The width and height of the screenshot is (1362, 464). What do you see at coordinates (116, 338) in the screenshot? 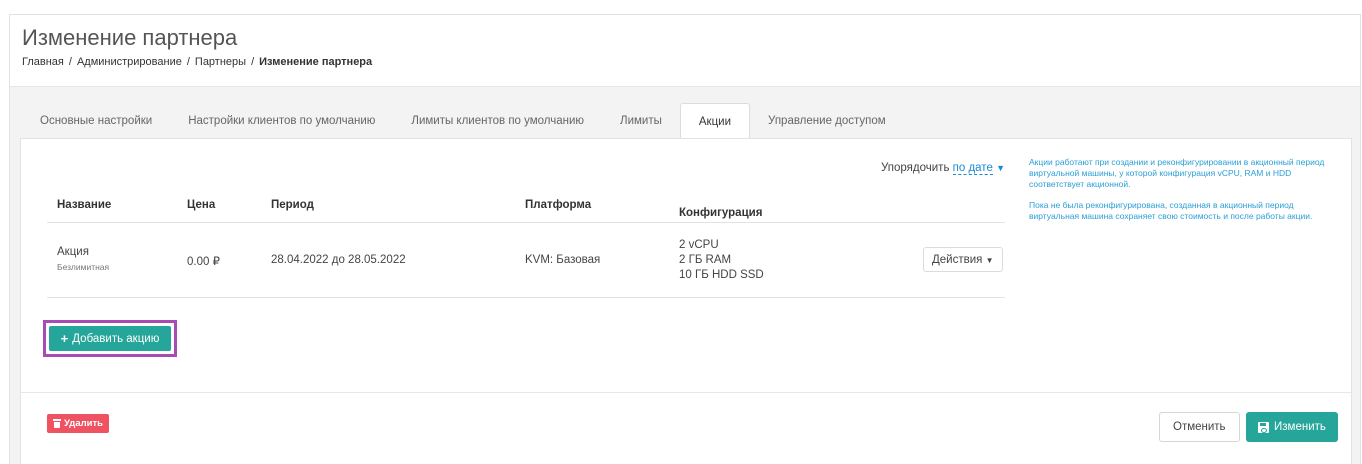
I see `add-promotion-label: Добавить акцию` at bounding box center [116, 338].